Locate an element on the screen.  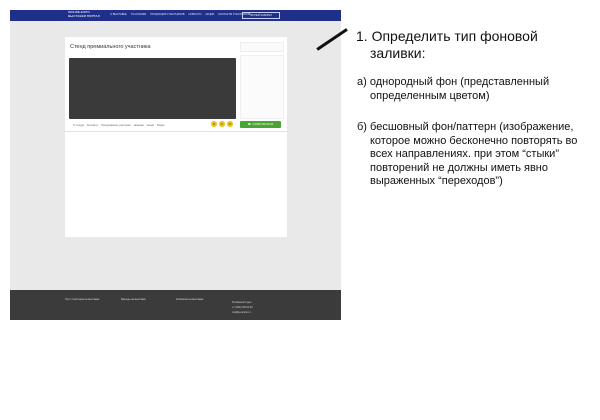
stand-tab: О стенде is located at coordinates (78, 125).